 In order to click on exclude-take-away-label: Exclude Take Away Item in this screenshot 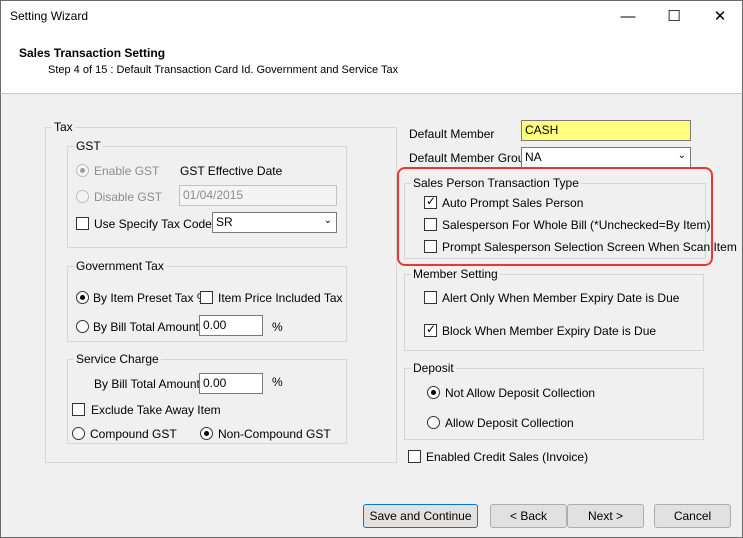, I will do `click(156, 410)`.